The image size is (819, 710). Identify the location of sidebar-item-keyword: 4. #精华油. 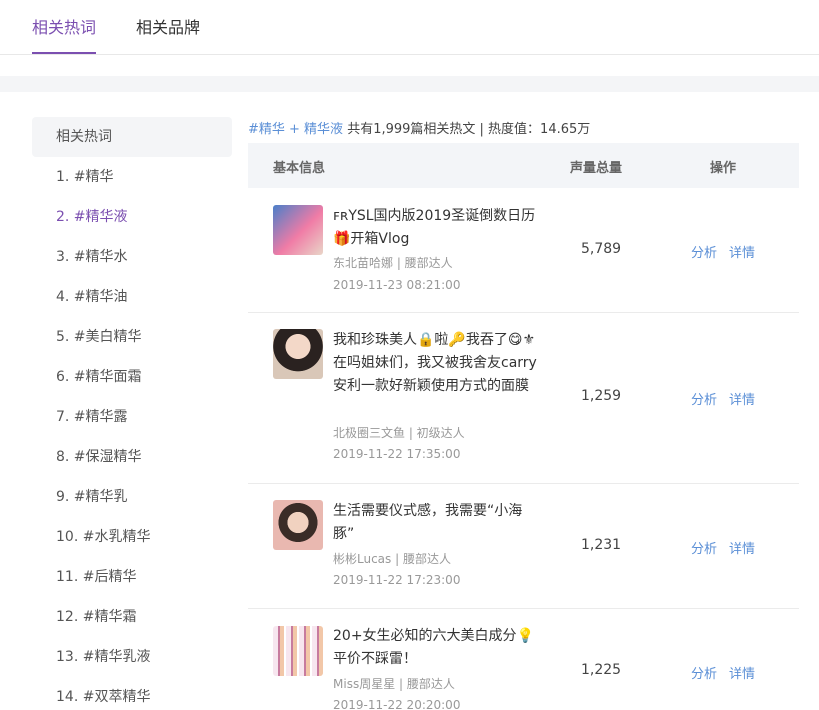
(132, 297).